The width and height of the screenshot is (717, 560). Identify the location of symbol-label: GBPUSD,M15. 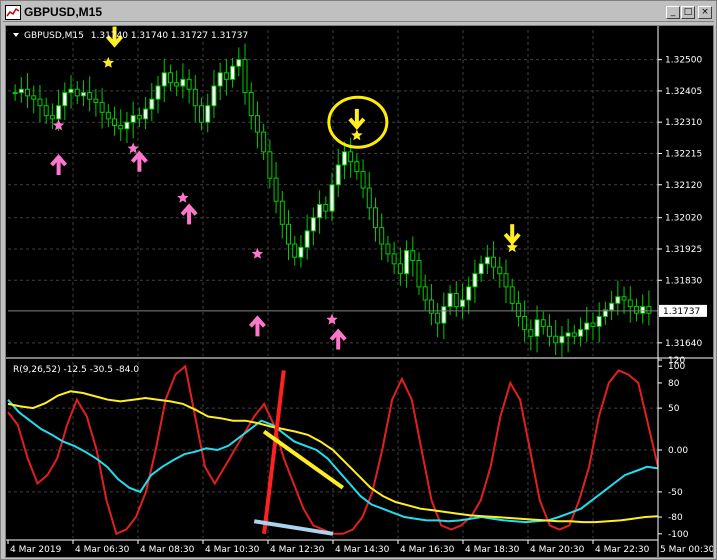
(54, 36).